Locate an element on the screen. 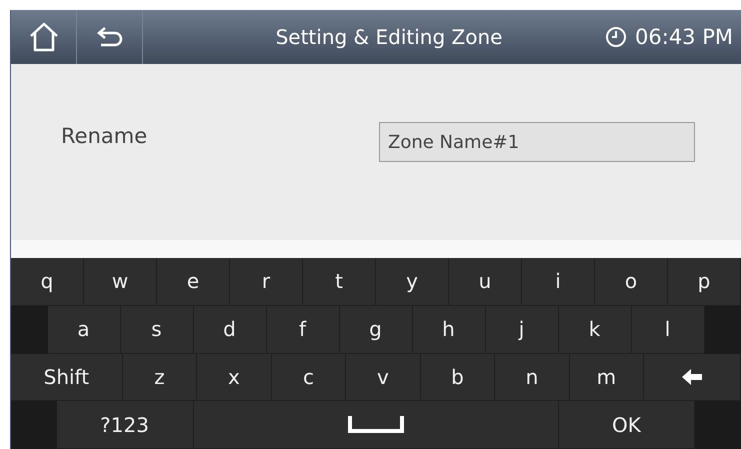  keyboard-key: w is located at coordinates (120, 282).